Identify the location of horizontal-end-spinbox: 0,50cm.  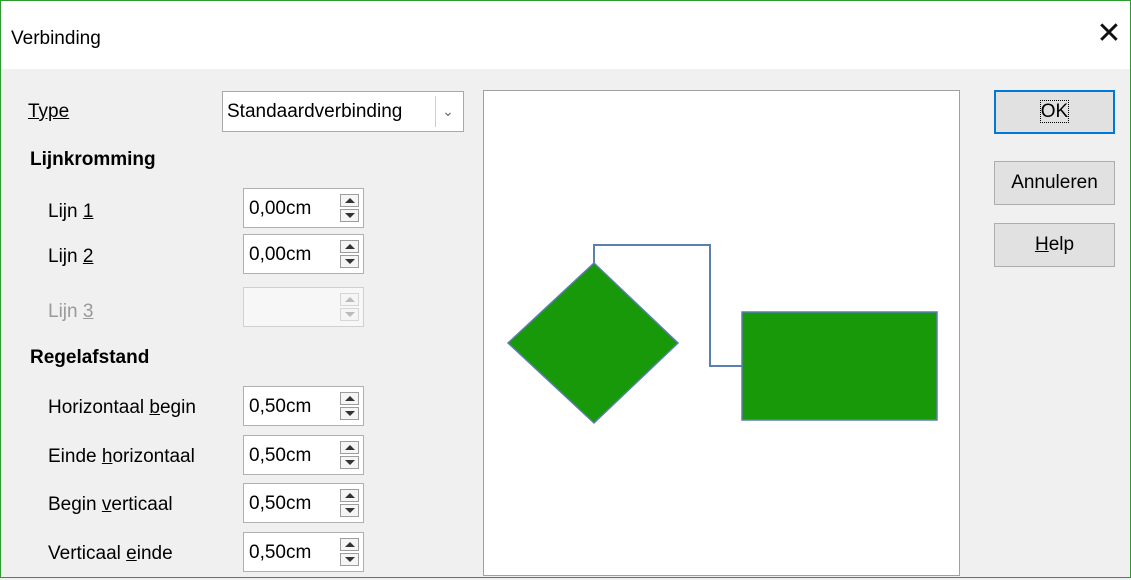
(303, 455).